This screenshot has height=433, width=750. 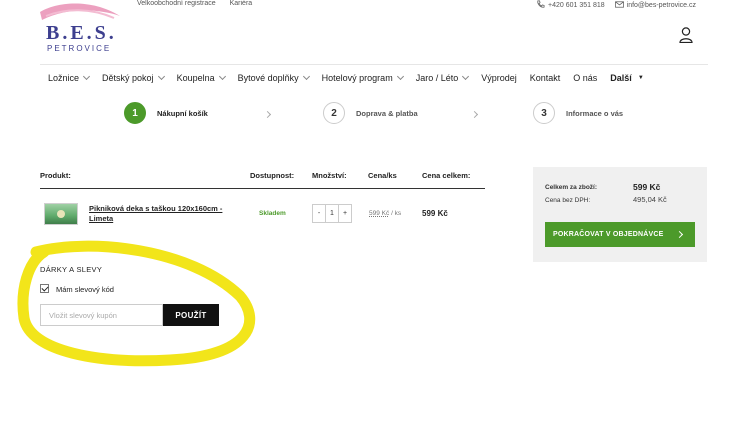 What do you see at coordinates (571, 187) in the screenshot?
I see `summary-total-label: Celkem za zboží:` at bounding box center [571, 187].